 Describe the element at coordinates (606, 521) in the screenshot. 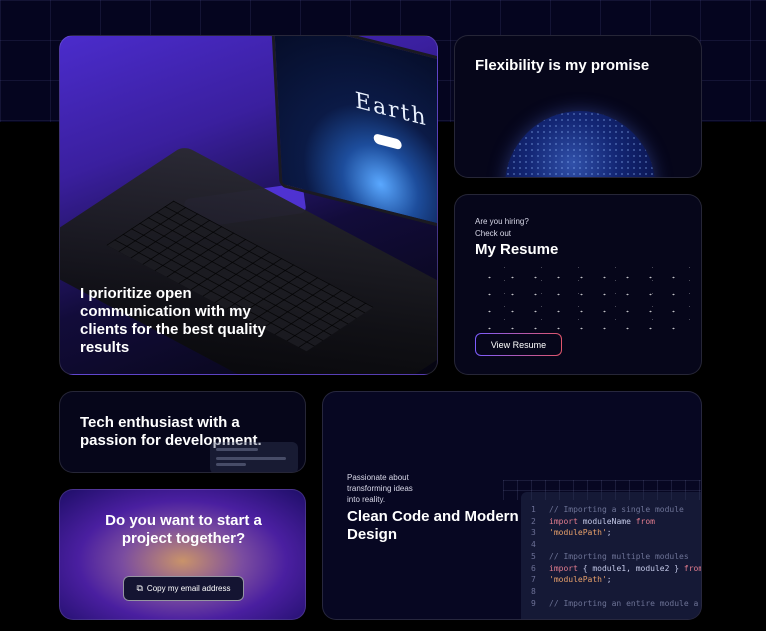

I see `code-token: moduleName` at that location.